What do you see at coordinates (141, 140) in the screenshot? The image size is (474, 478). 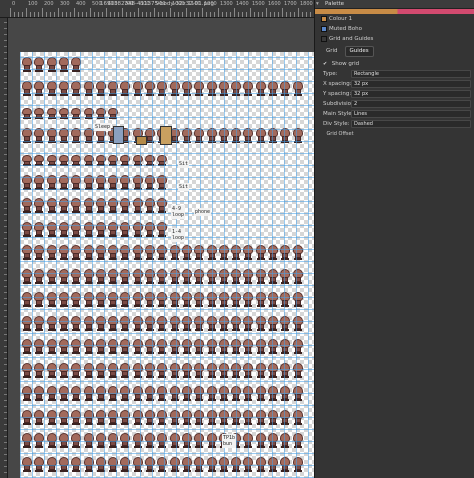 I see `crate-prop` at bounding box center [141, 140].